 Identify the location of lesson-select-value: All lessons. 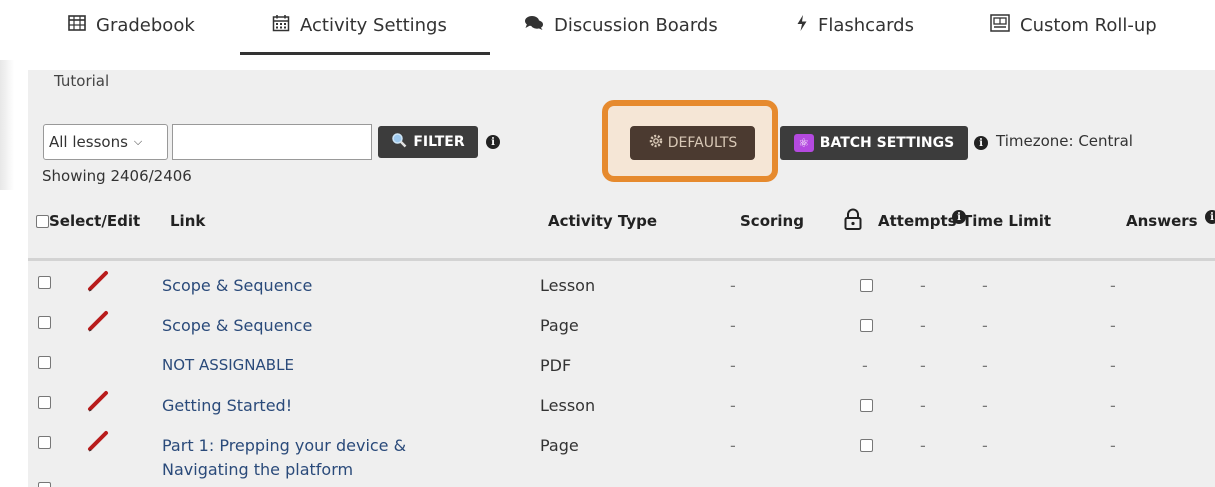
(88, 142).